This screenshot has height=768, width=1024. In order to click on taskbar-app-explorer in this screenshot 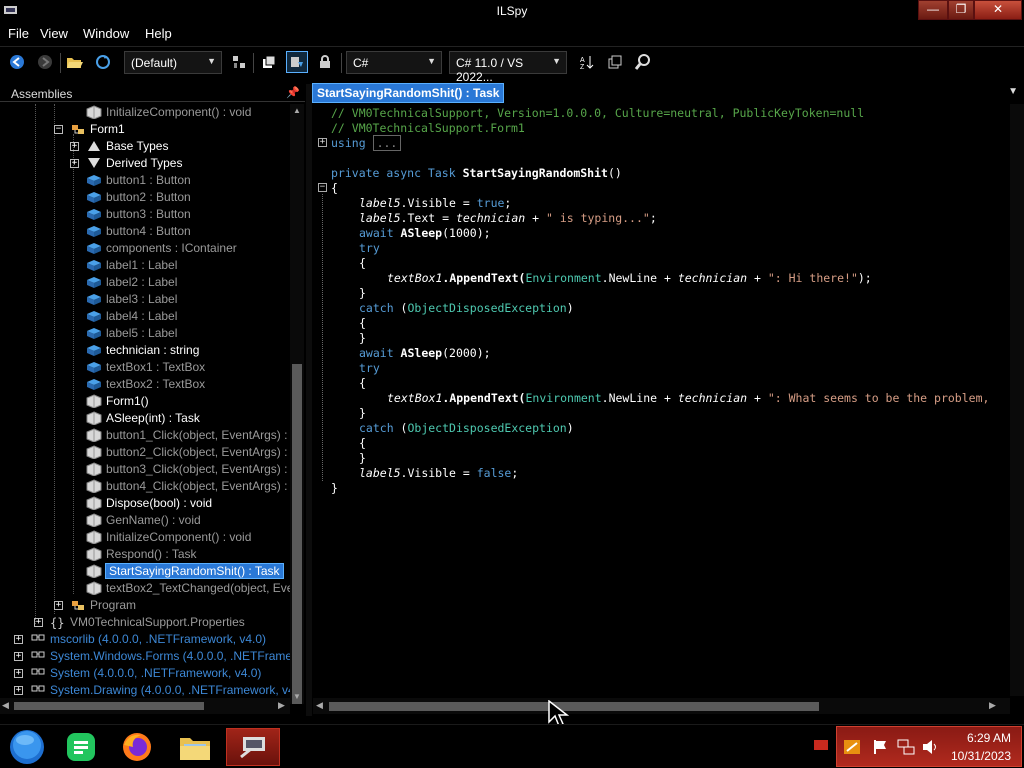, I will do `click(195, 747)`.